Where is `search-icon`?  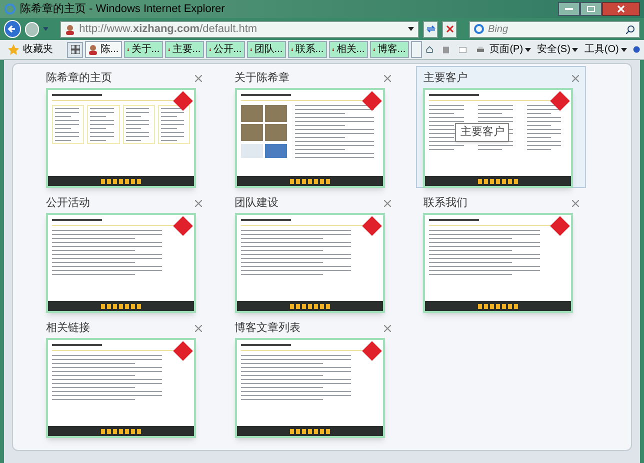
search-icon is located at coordinates (630, 29).